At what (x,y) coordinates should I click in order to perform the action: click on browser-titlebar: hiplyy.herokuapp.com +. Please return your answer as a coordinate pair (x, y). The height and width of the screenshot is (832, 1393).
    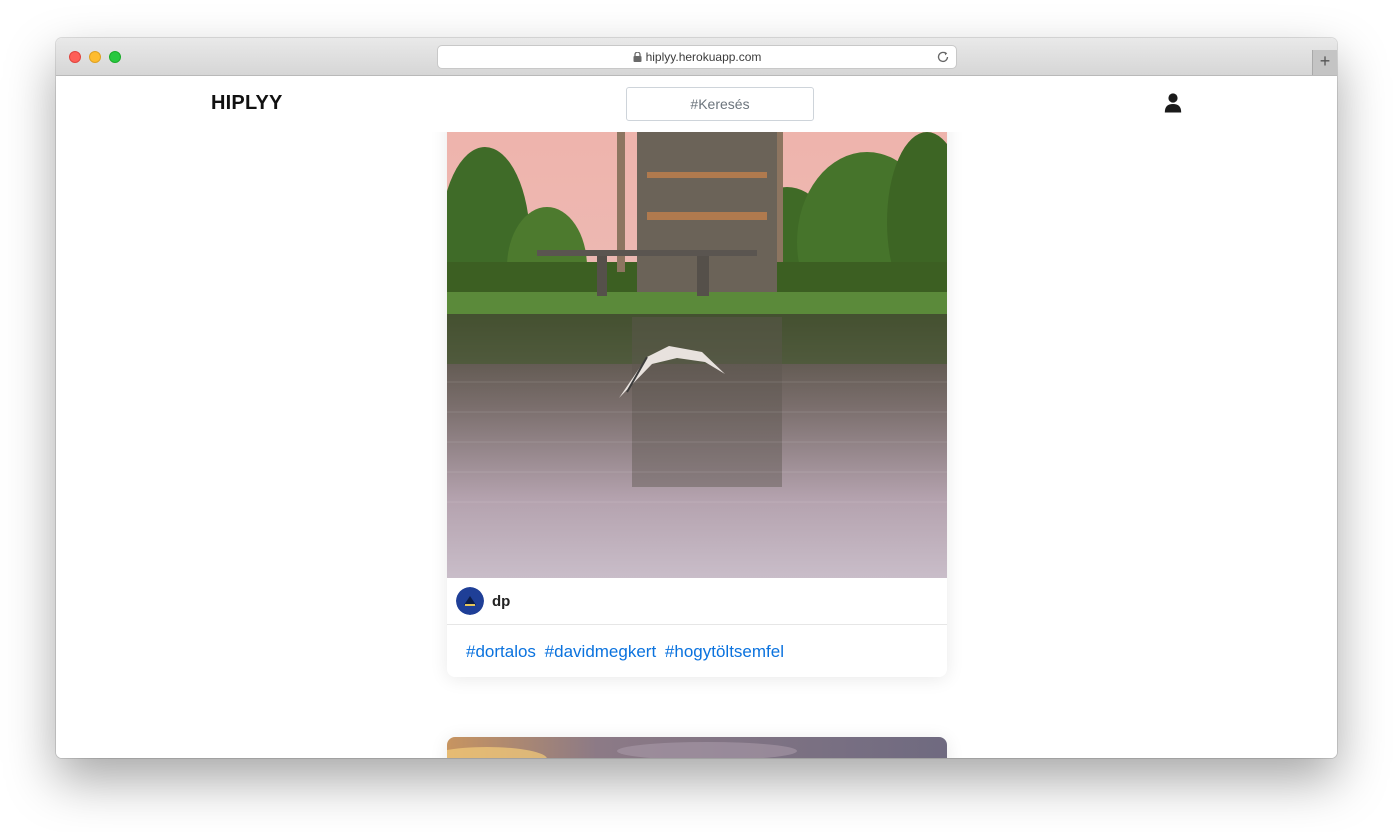
    Looking at the image, I should click on (696, 57).